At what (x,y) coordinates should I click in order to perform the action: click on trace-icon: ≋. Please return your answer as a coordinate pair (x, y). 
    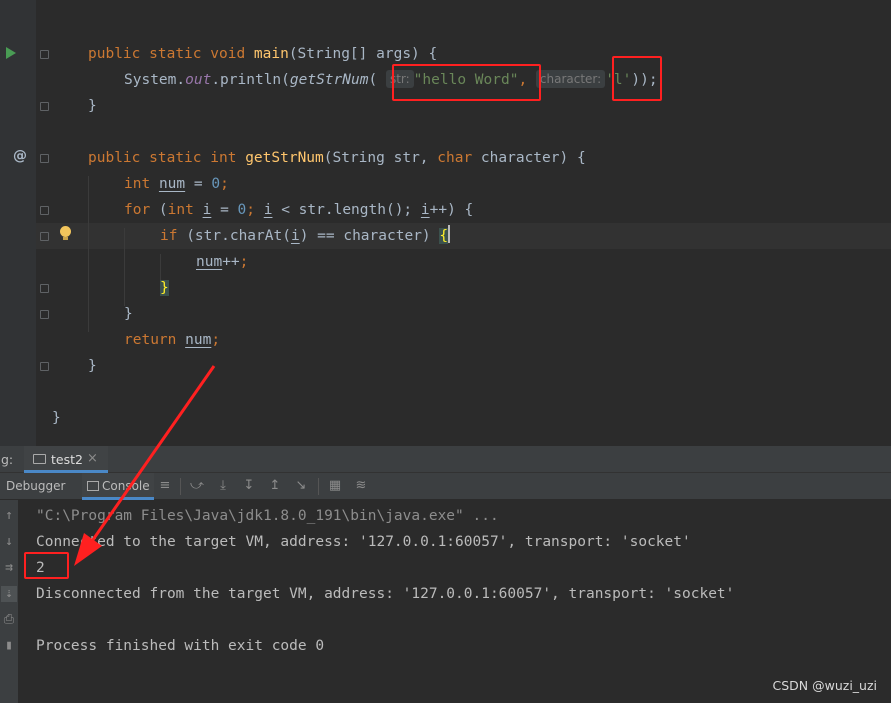
    Looking at the image, I should click on (361, 486).